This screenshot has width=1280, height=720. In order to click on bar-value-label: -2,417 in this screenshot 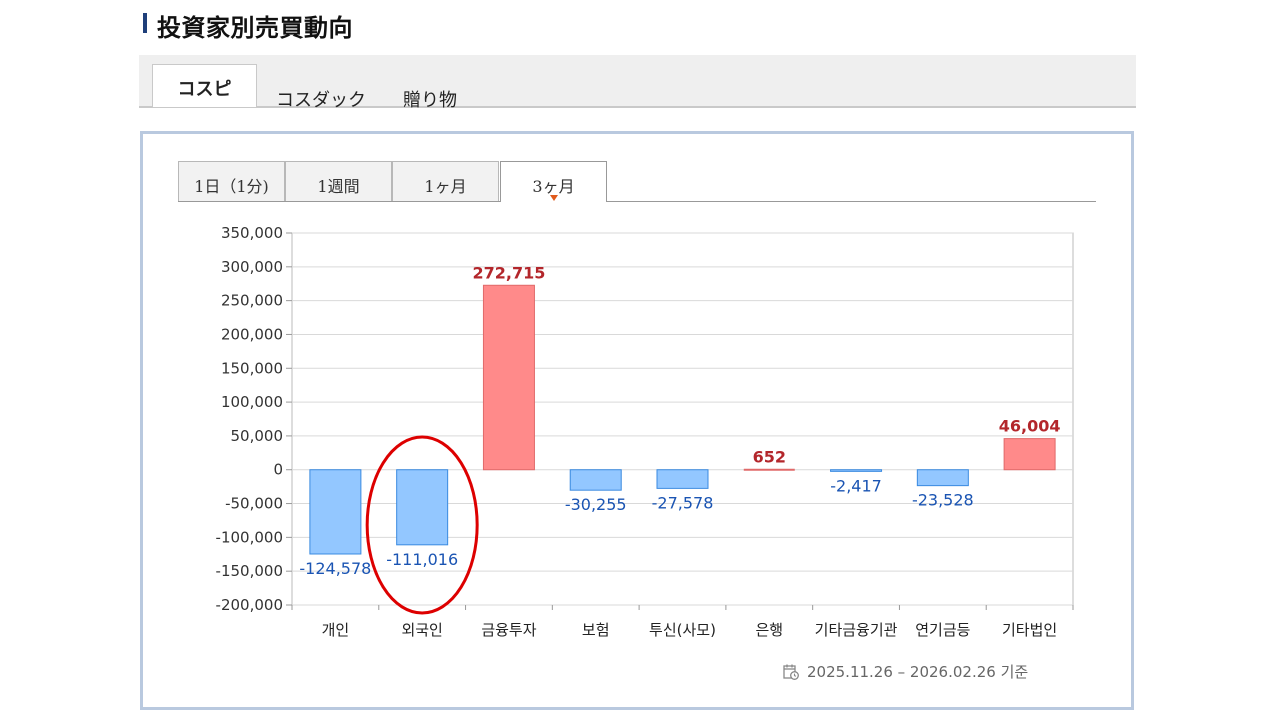, I will do `click(856, 485)`.